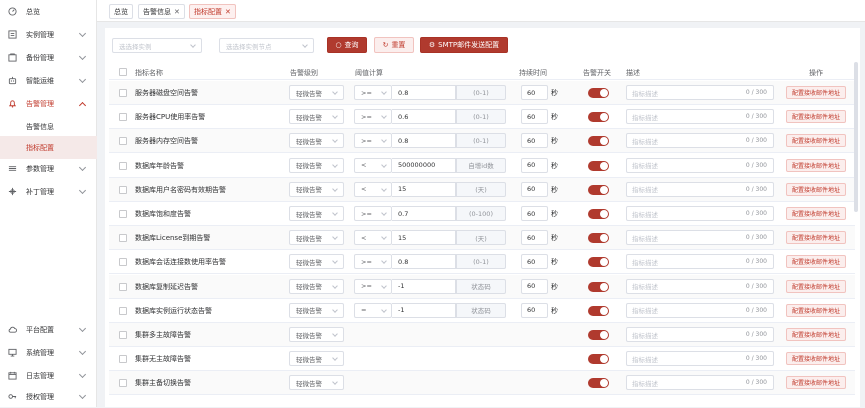 Image resolution: width=865 pixels, height=408 pixels. I want to click on sidebar-subitem-alert-info: 告警信息, so click(48, 126).